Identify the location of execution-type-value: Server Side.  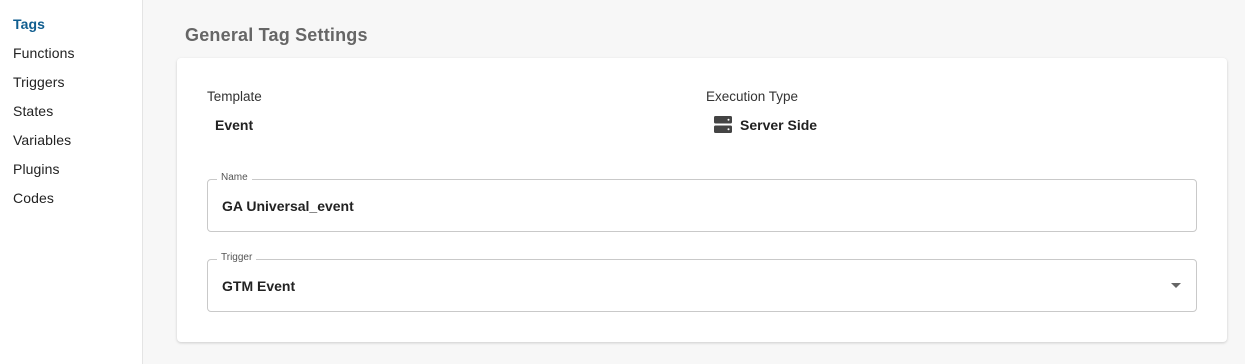
(779, 125).